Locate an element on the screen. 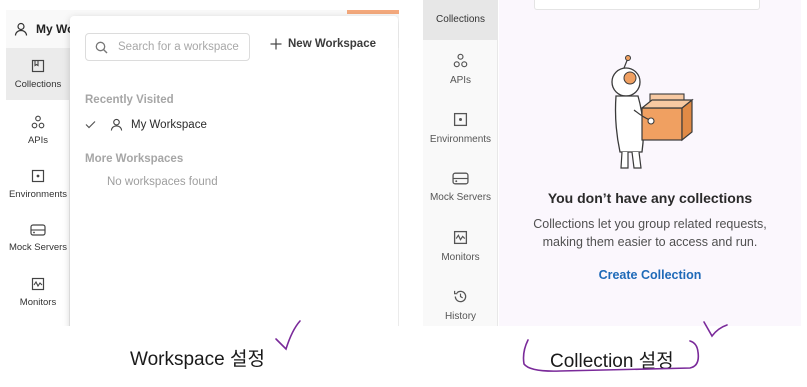 Image resolution: width=807 pixels, height=387 pixels. sidebar-item-history: History is located at coordinates (460, 301).